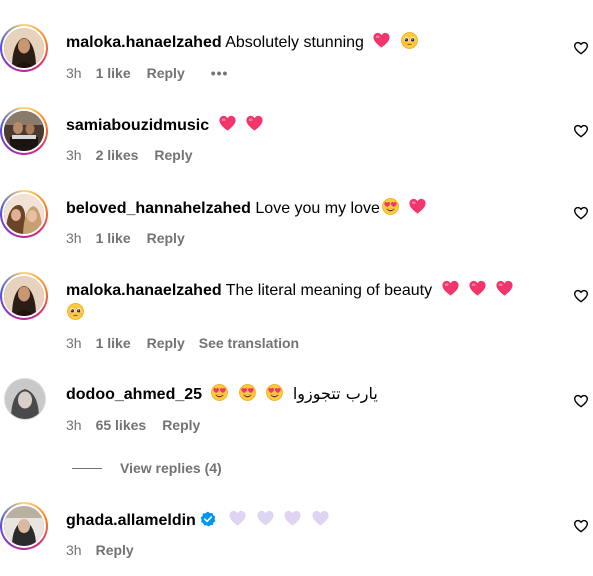 The height and width of the screenshot is (576, 593). Describe the element at coordinates (117, 155) in the screenshot. I see `comment-likes: 2 likes` at that location.